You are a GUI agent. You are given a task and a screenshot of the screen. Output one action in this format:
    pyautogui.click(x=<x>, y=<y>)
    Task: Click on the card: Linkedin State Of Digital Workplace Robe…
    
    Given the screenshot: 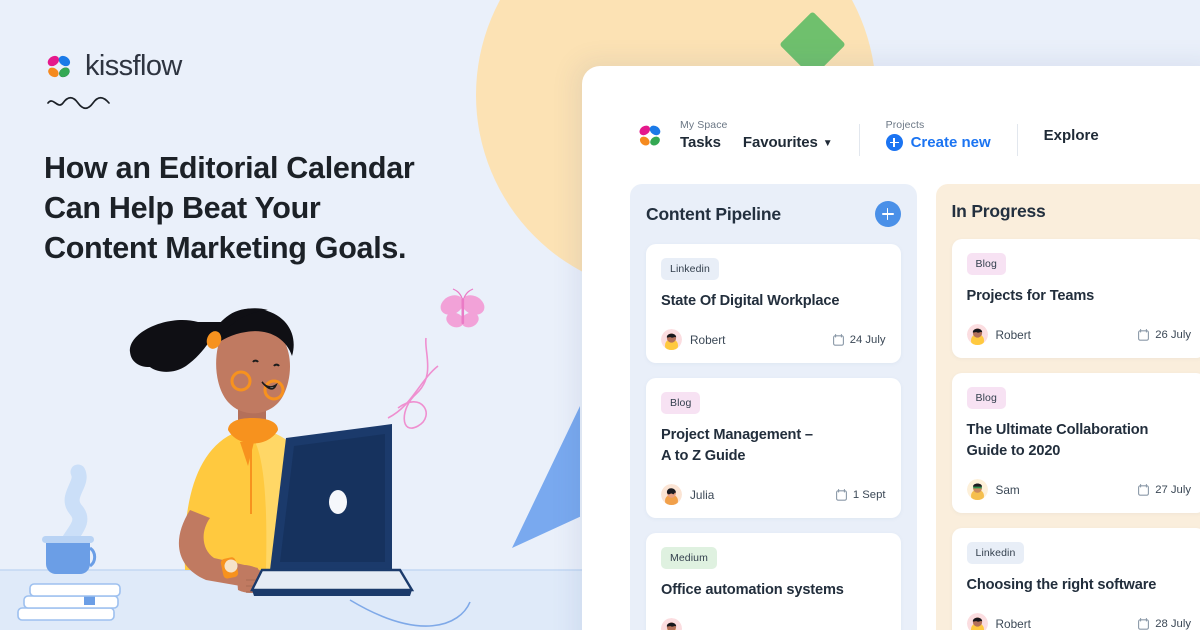 What is the action you would take?
    pyautogui.click(x=773, y=303)
    